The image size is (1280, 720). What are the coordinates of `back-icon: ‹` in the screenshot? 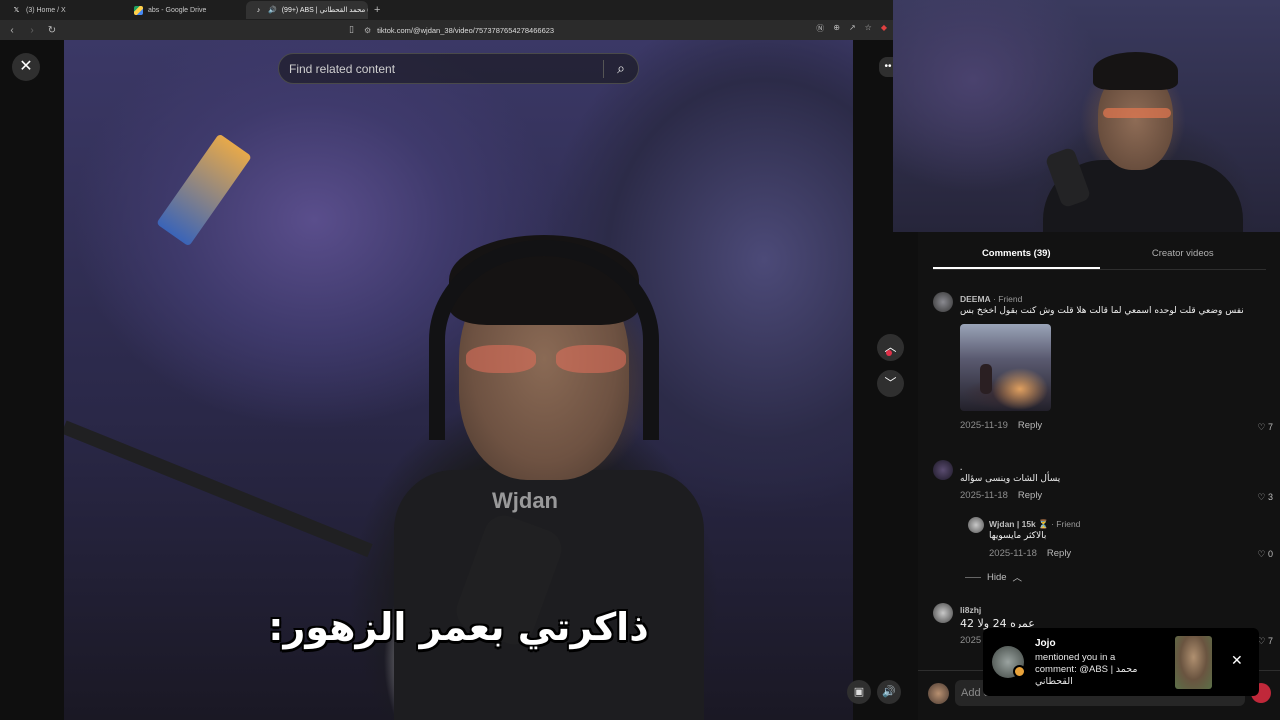 It's located at (12, 30).